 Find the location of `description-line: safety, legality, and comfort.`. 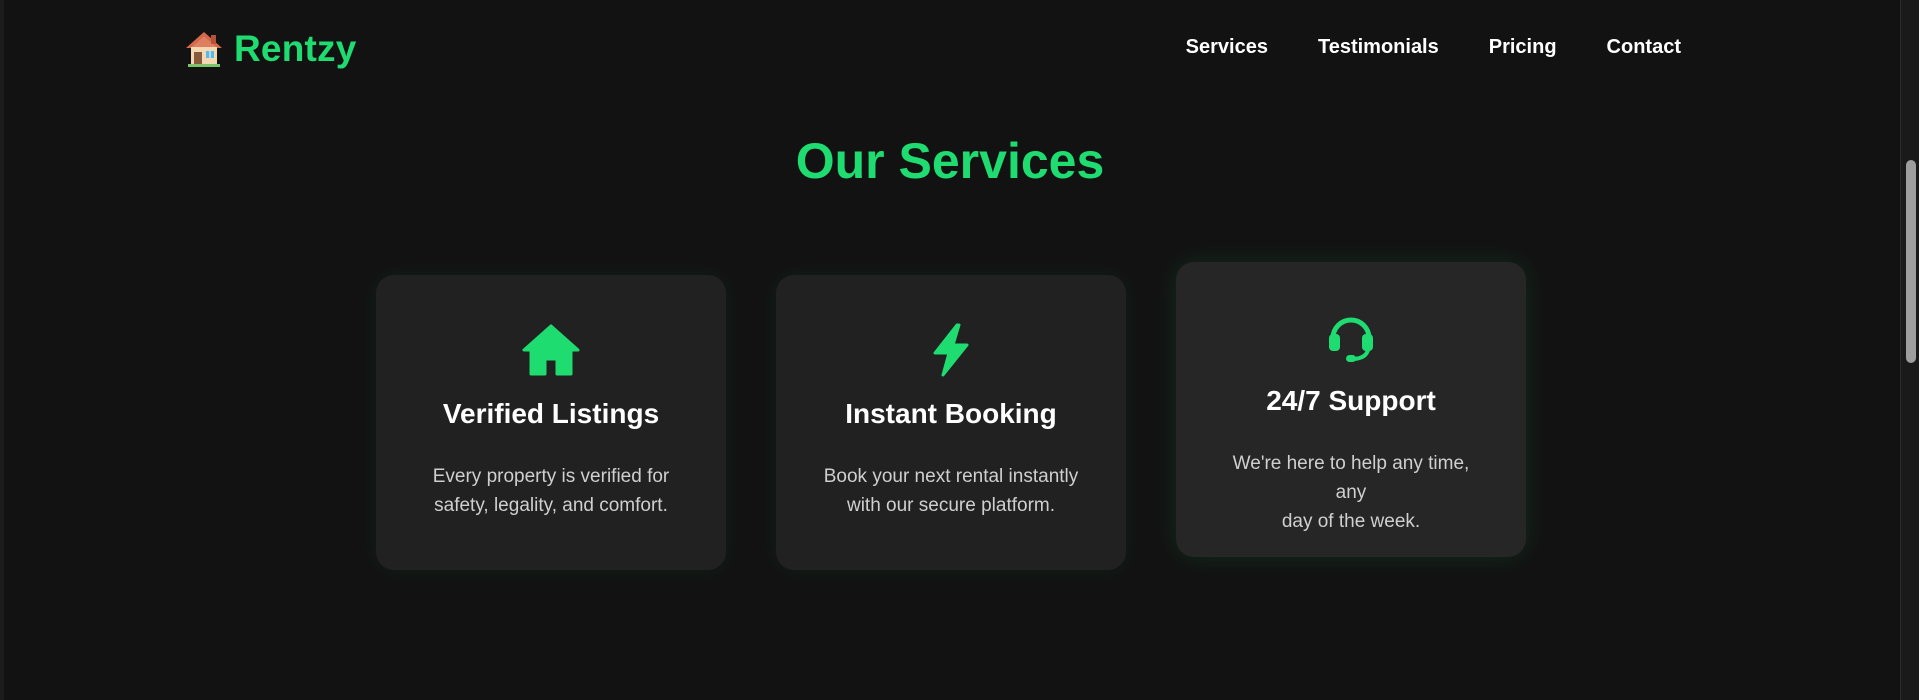

description-line: safety, legality, and comfort. is located at coordinates (551, 505).